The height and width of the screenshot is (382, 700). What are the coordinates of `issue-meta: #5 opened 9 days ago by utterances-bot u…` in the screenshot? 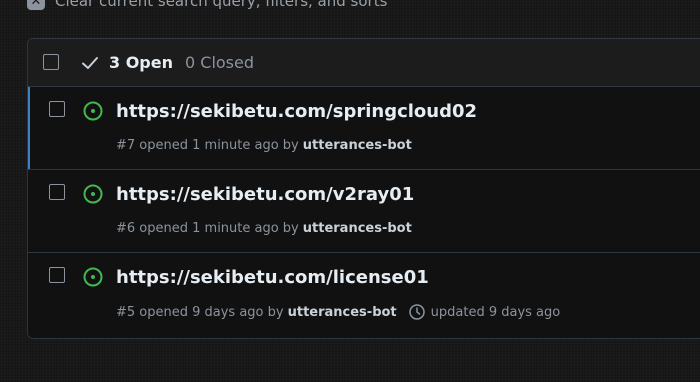 It's located at (338, 312).